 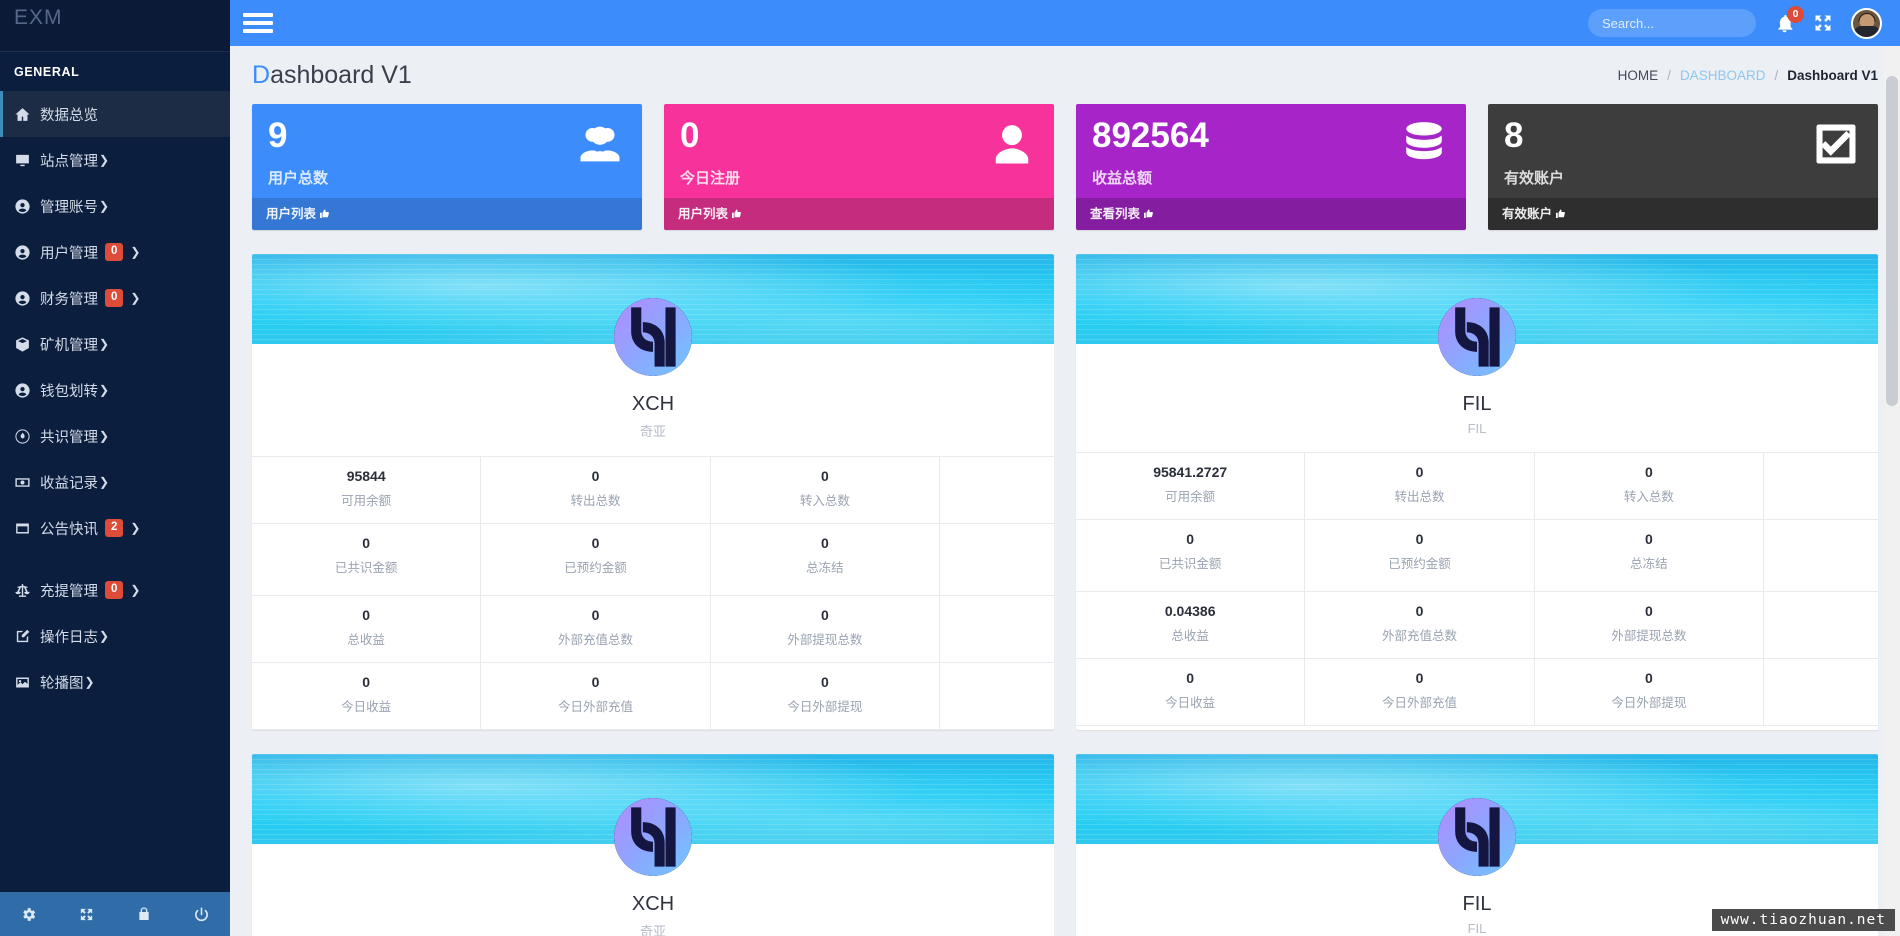 I want to click on notification-count-badge: 0, so click(x=1795, y=14).